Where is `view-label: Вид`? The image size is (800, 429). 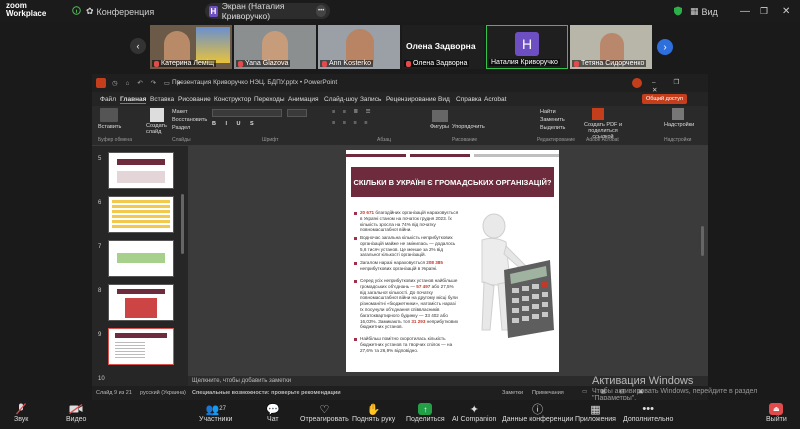 view-label: Вид is located at coordinates (709, 11).